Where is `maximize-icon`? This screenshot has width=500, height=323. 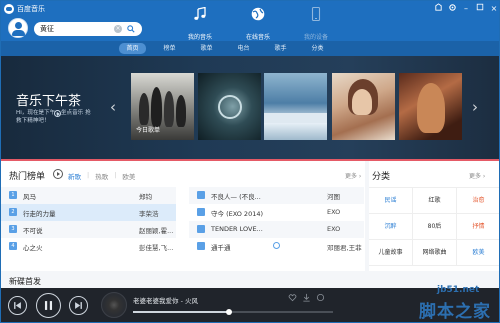 maximize-icon is located at coordinates (480, 8).